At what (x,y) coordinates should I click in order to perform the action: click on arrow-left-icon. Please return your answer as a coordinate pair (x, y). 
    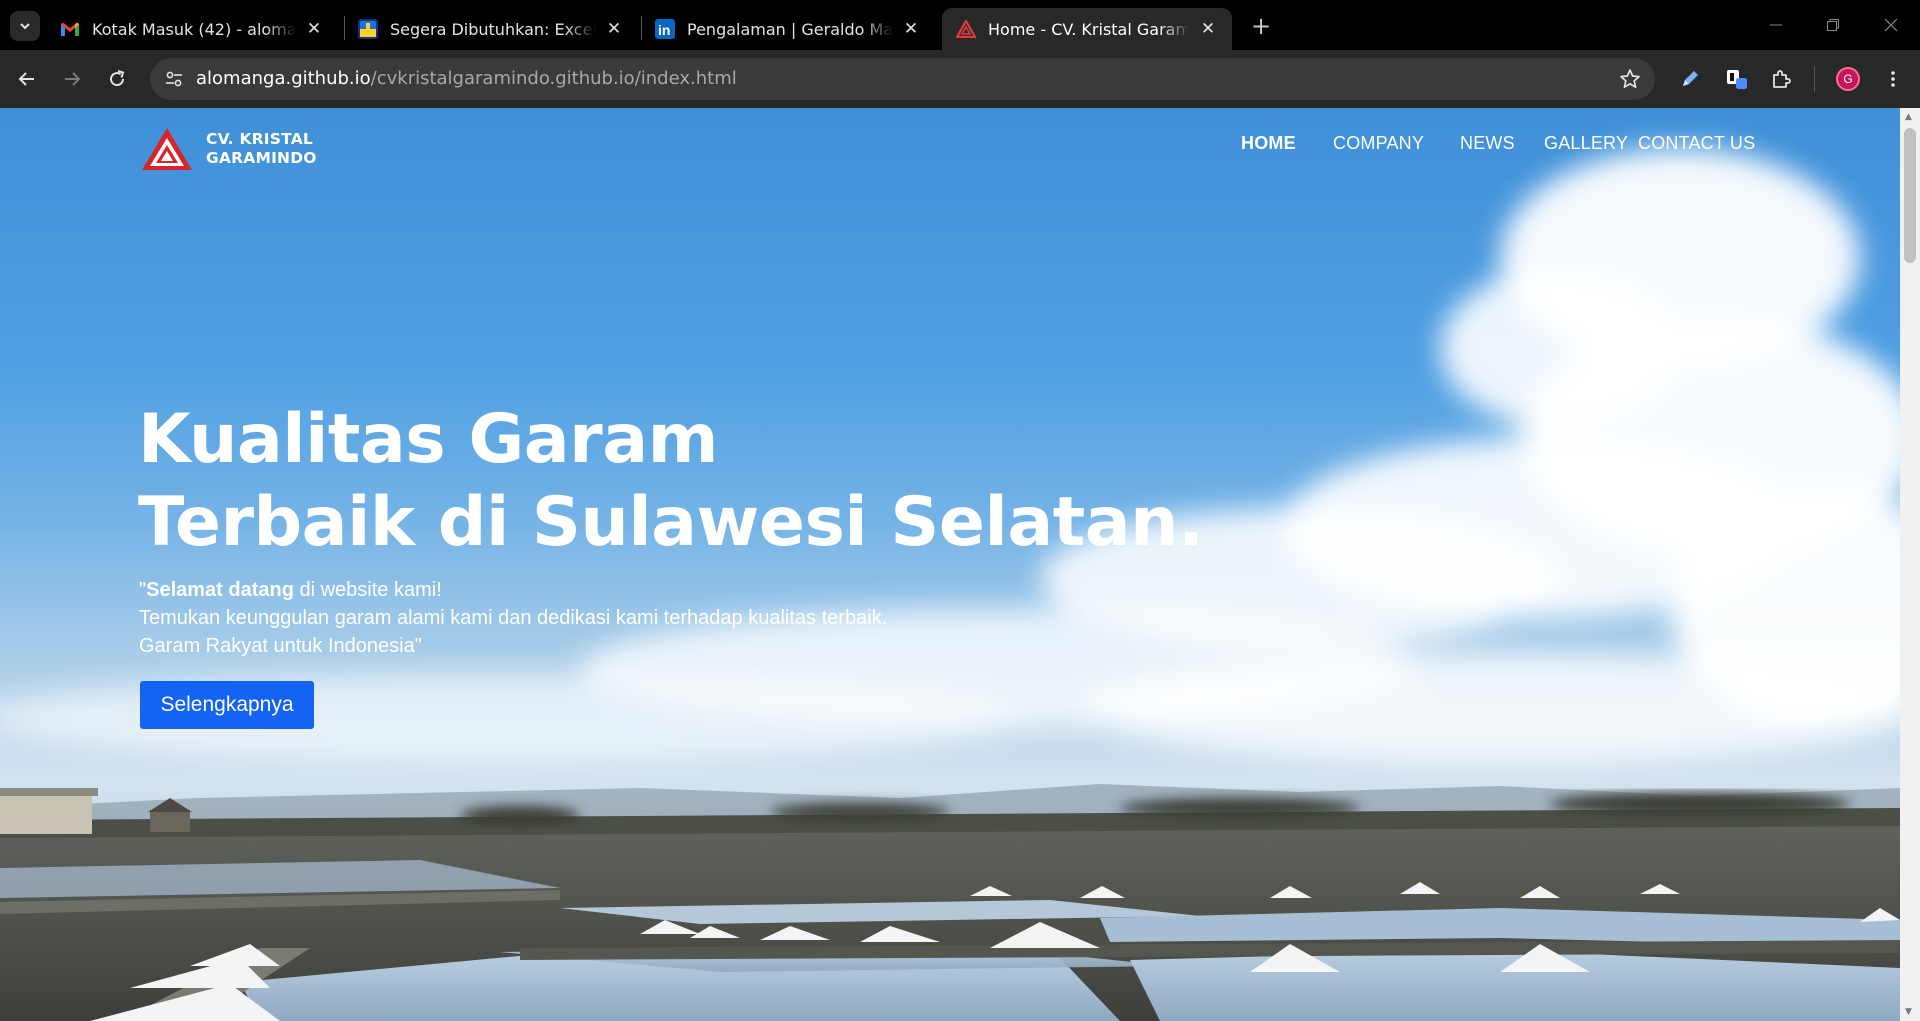
    Looking at the image, I should click on (26, 79).